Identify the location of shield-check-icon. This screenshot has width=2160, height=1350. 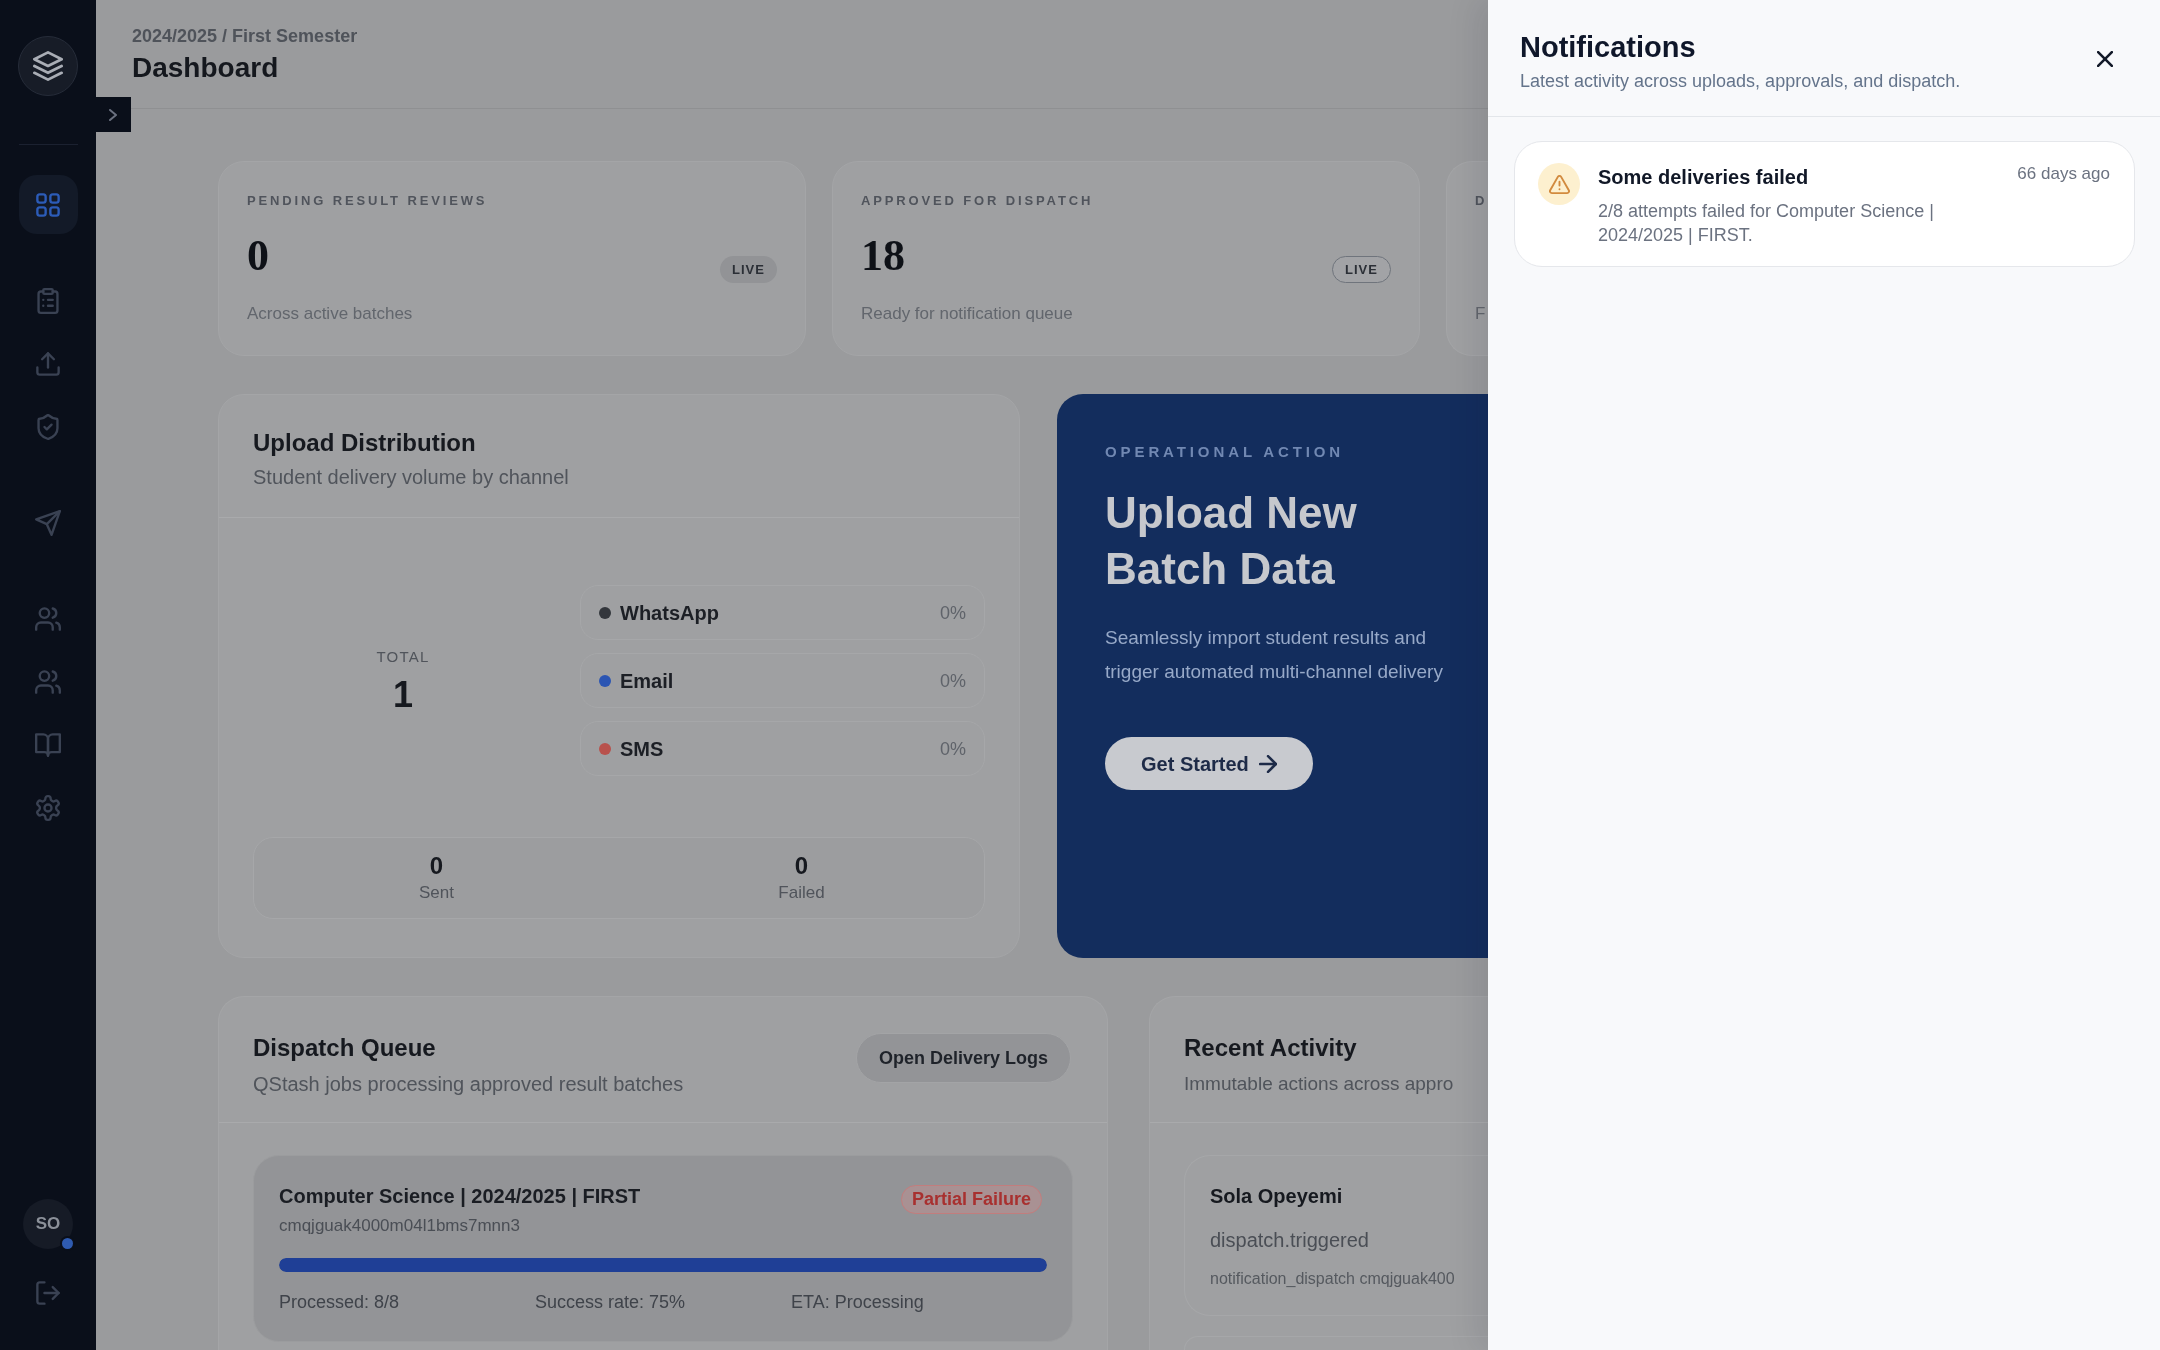
(48, 426).